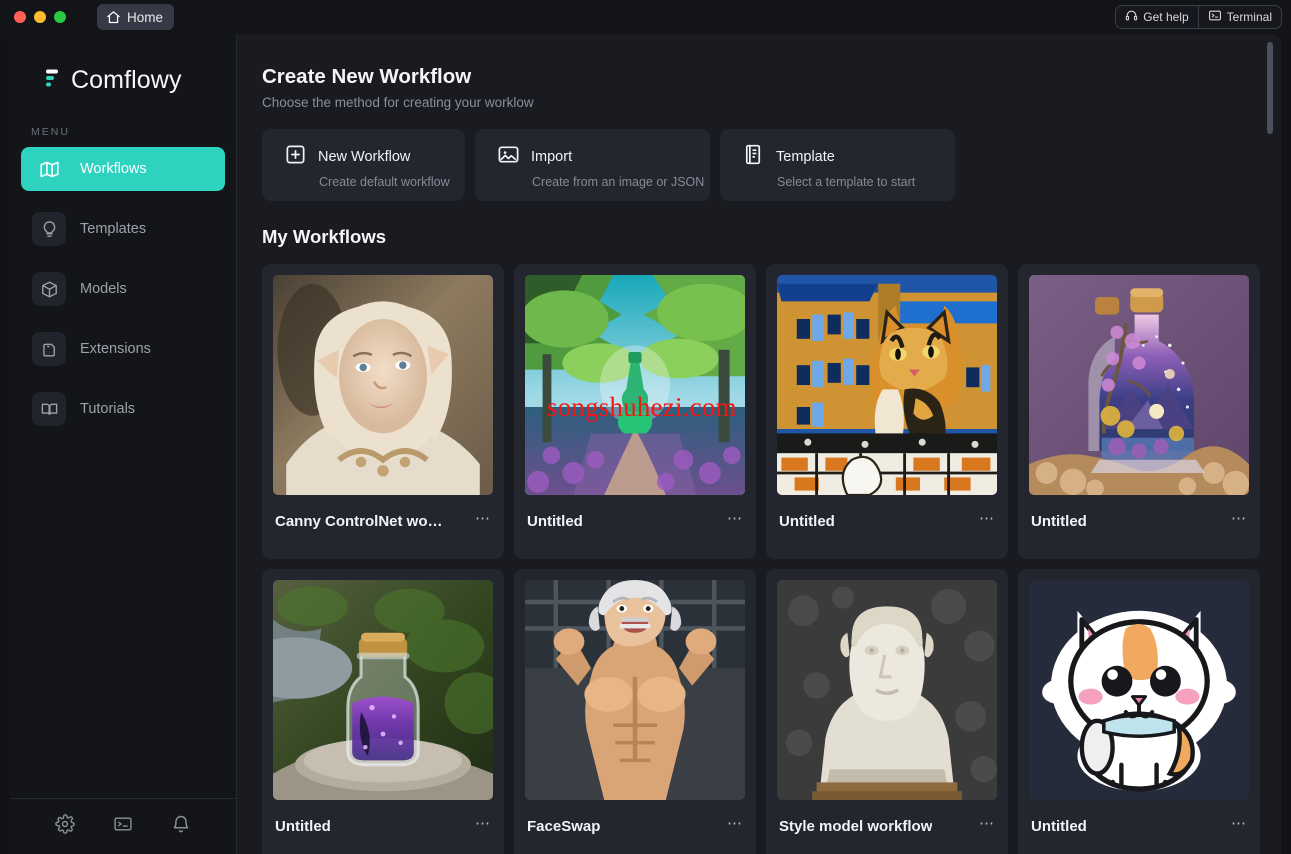 Image resolution: width=1291 pixels, height=854 pixels. What do you see at coordinates (64, 826) in the screenshot?
I see `settings-gear-icon` at bounding box center [64, 826].